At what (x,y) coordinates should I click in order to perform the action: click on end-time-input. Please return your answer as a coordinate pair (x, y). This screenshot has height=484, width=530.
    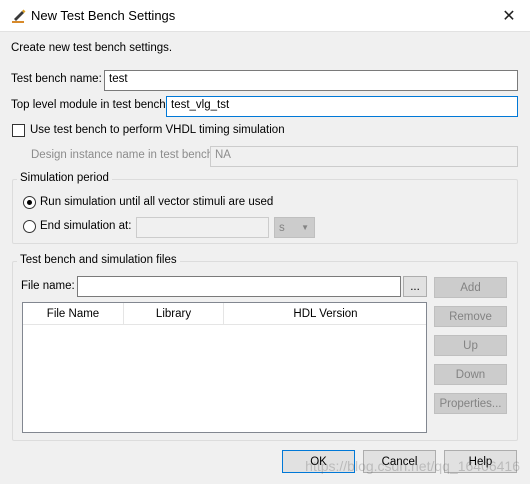
    Looking at the image, I should click on (202, 227).